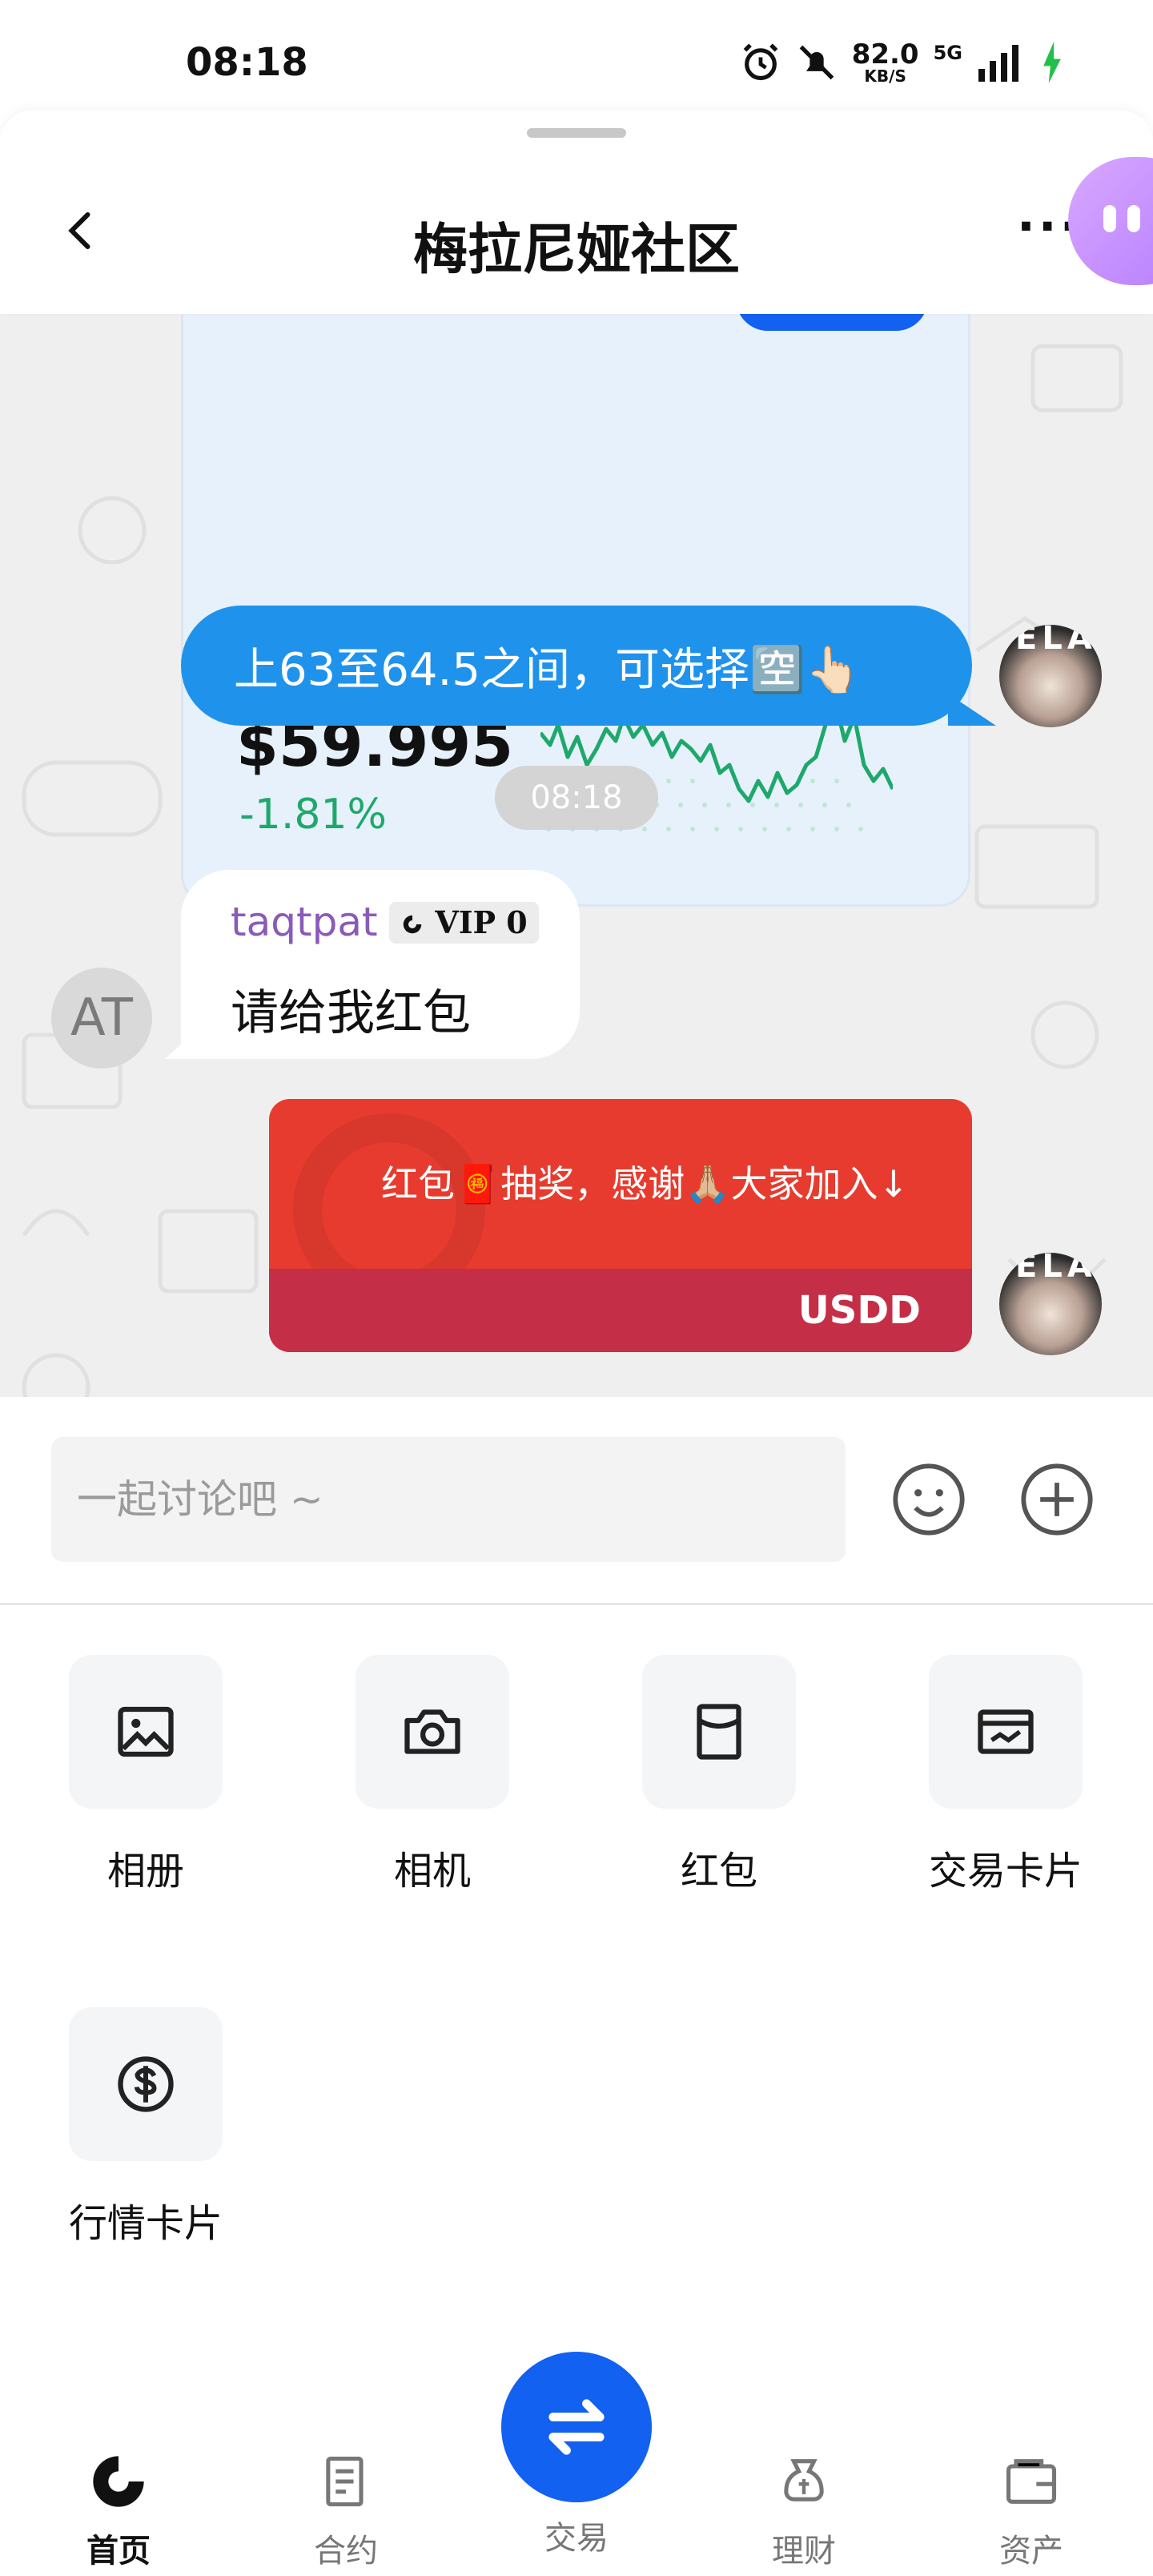  What do you see at coordinates (929, 1499) in the screenshot?
I see `emoji-icon` at bounding box center [929, 1499].